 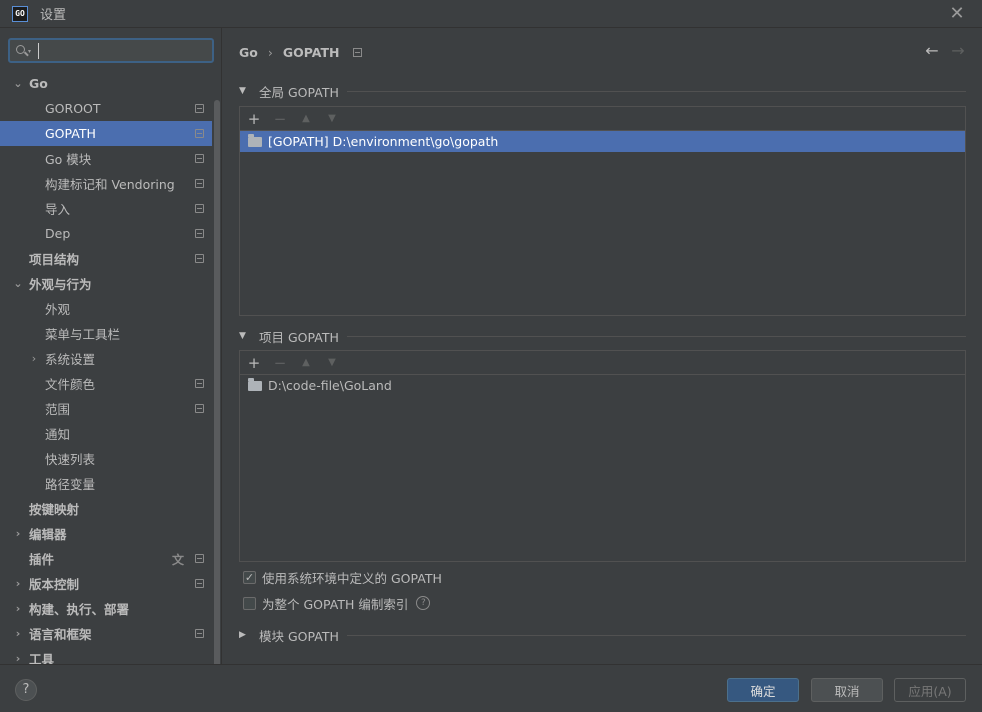 What do you see at coordinates (106, 133) in the screenshot?
I see `sidebar-item: GOPATH` at bounding box center [106, 133].